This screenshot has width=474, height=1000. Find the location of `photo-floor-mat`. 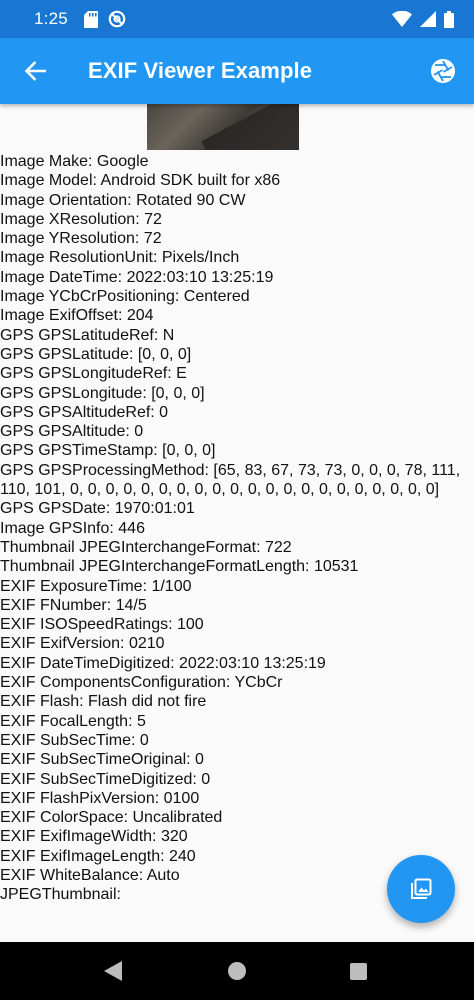

photo-floor-mat is located at coordinates (250, 127).